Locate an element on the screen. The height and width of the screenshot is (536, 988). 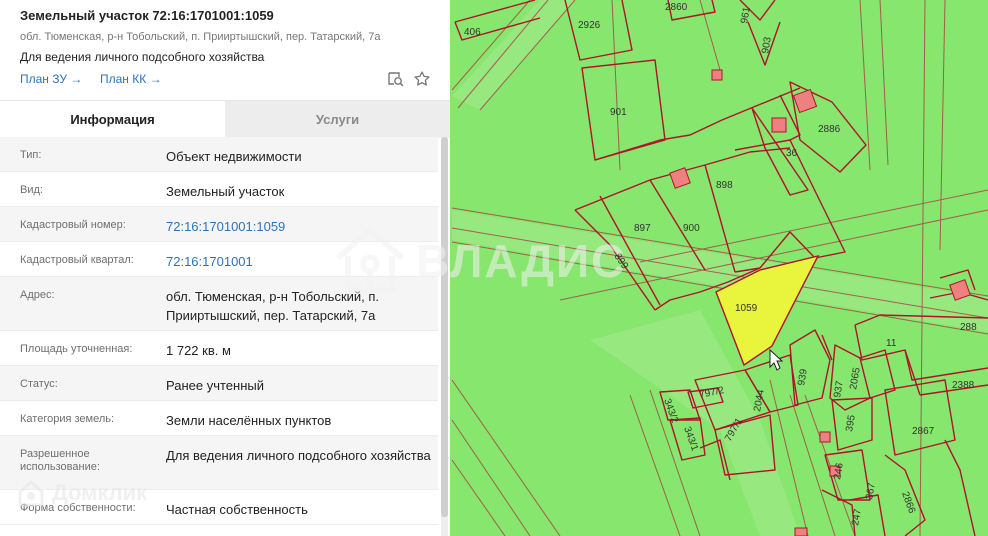
cad-number-link: 72:16:1701001:1059 is located at coordinates (298, 226).